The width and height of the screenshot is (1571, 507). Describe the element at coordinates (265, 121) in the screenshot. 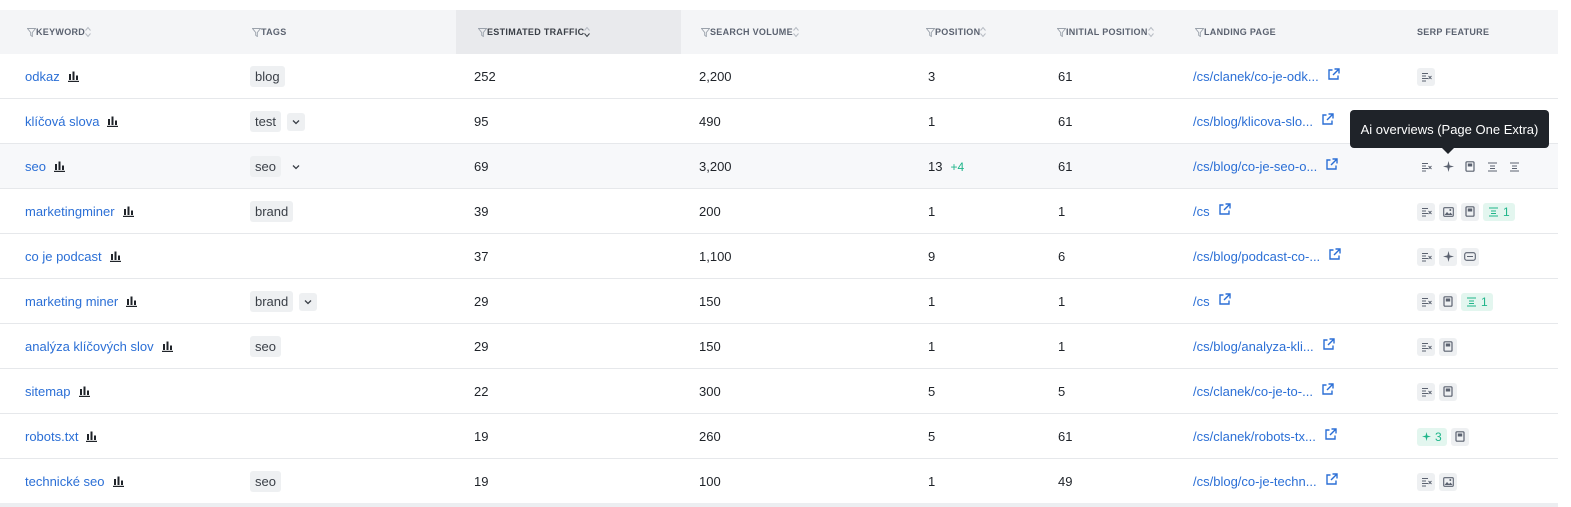

I see `tag-badge: test` at that location.